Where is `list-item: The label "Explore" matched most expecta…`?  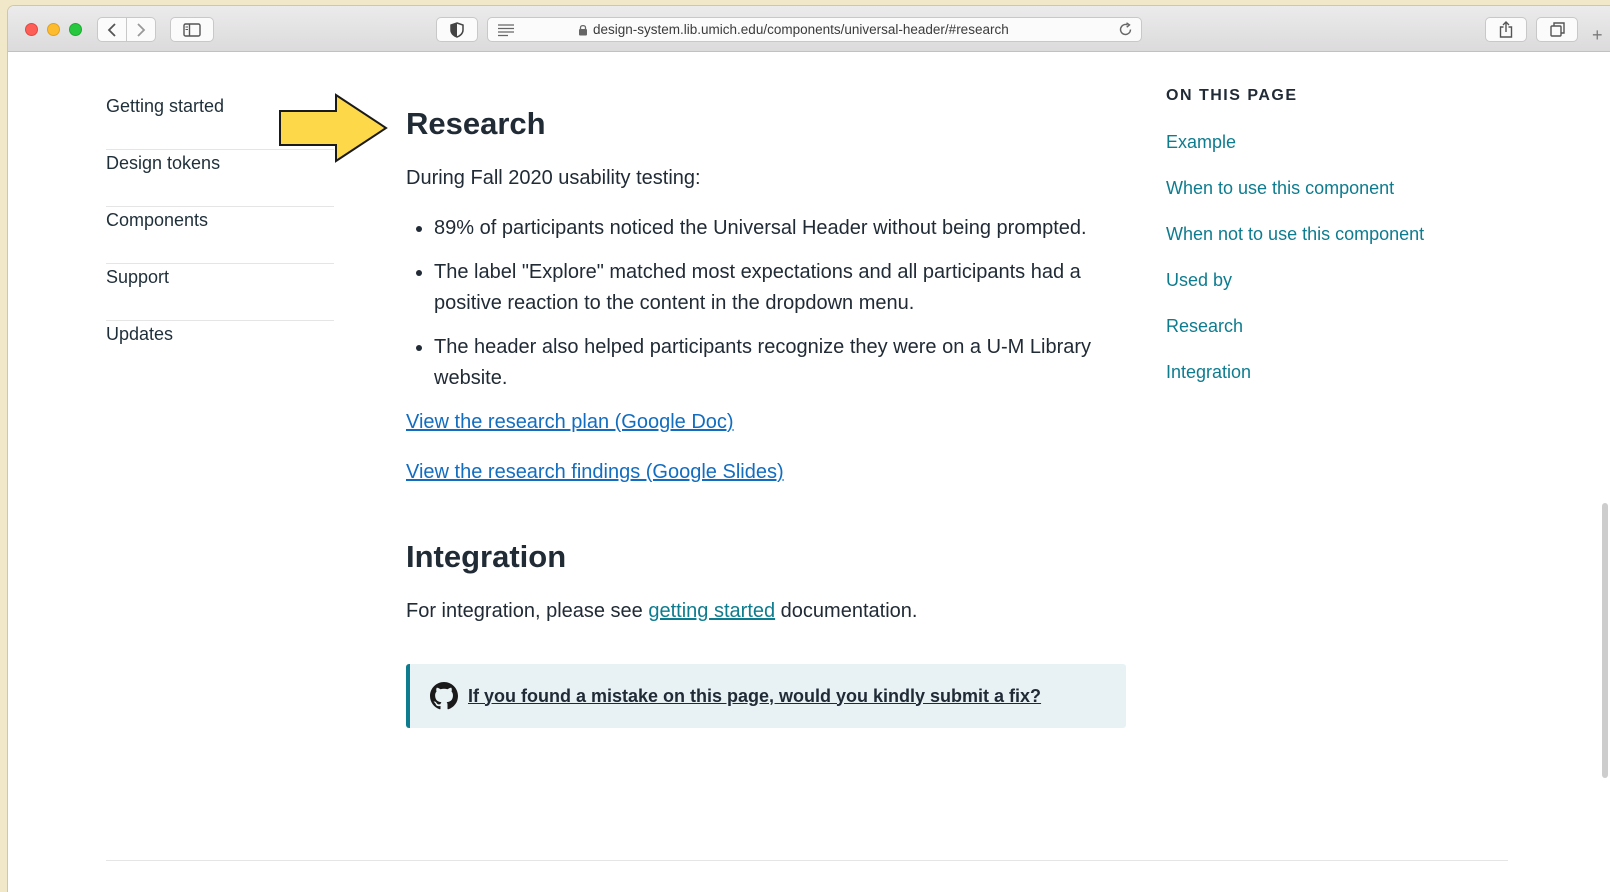 list-item: The label "Explore" matched most expecta… is located at coordinates (780, 288).